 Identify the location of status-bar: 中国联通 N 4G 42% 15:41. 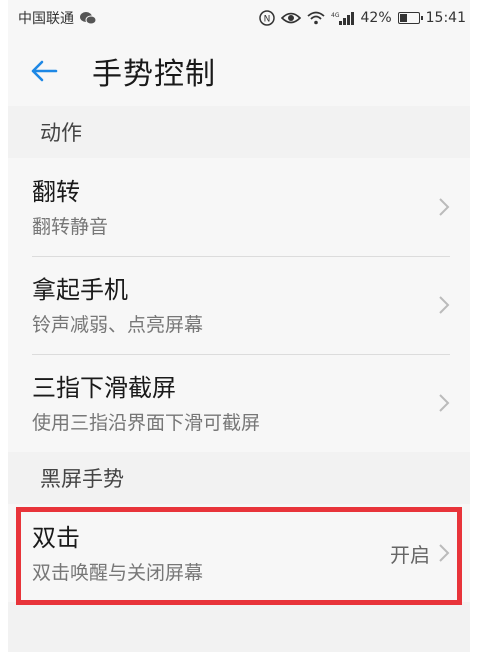
(239, 18).